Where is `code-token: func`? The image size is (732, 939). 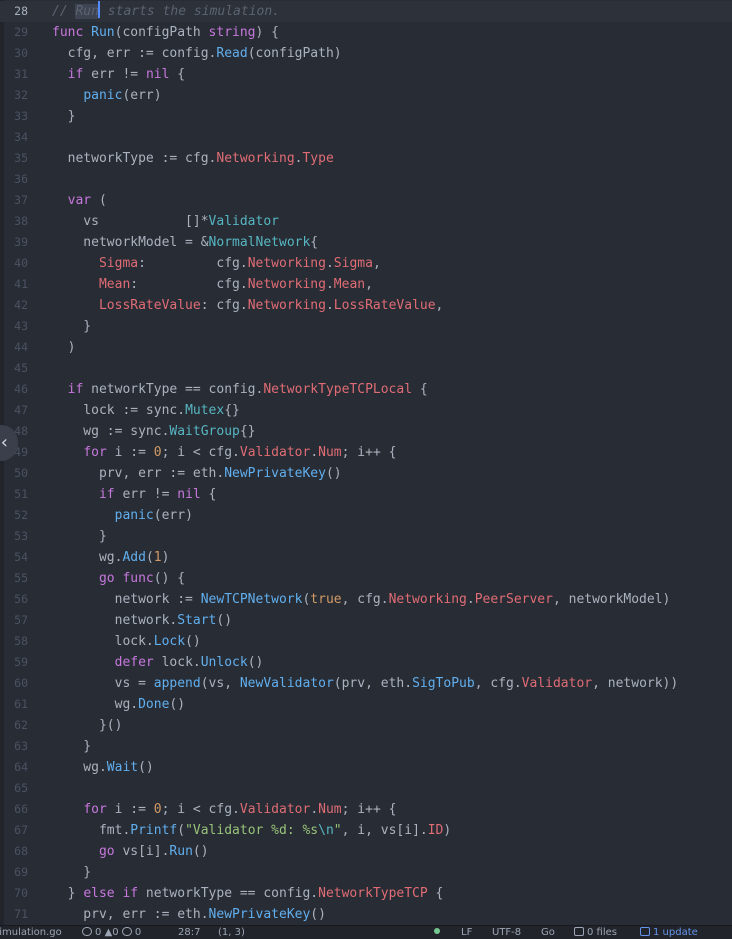
code-token: func is located at coordinates (138, 578).